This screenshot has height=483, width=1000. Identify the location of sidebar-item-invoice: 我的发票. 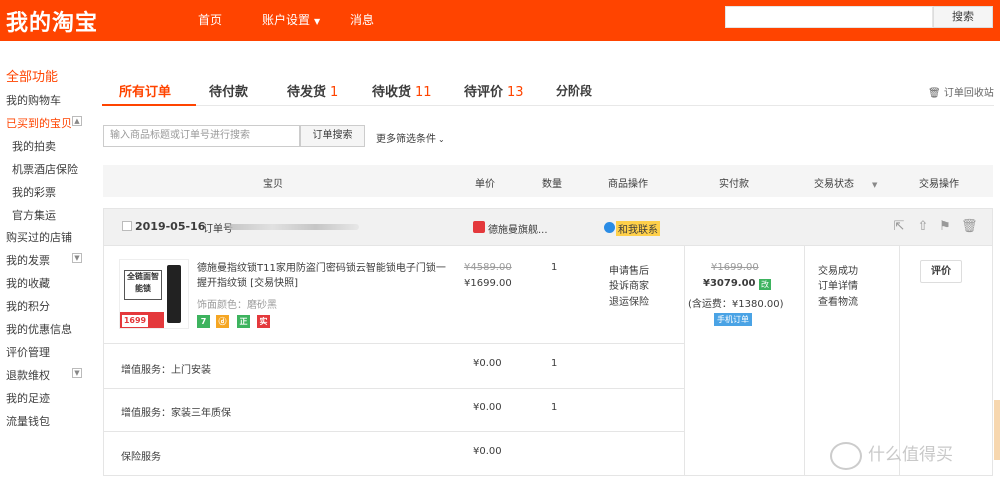
(28, 260).